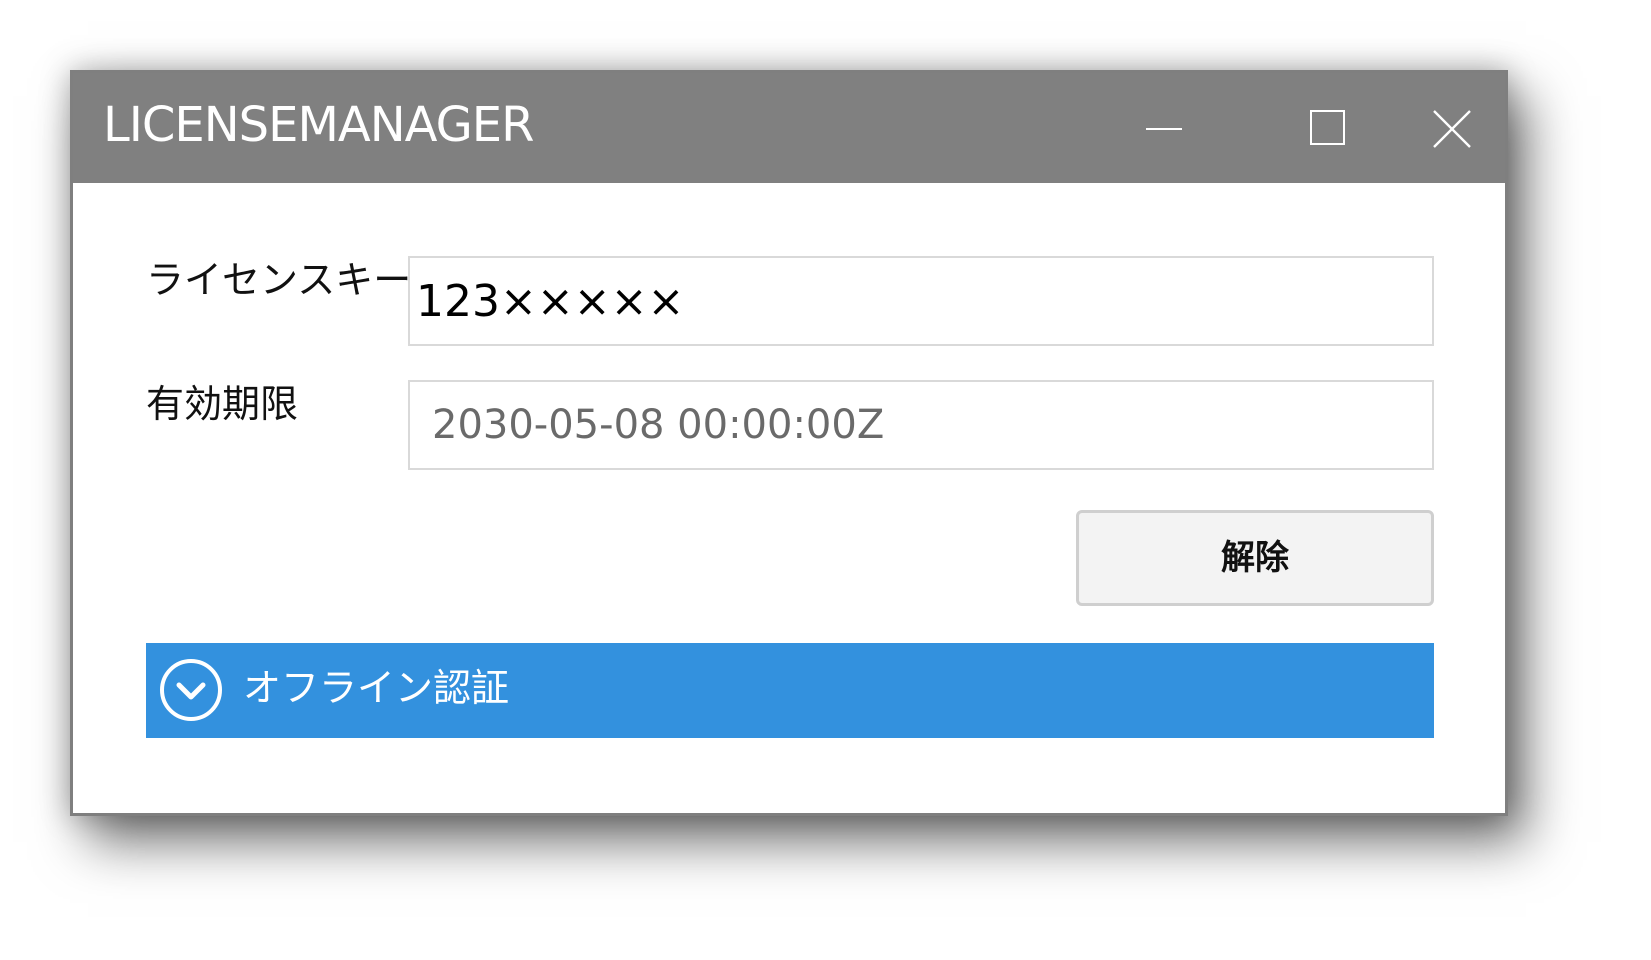 The image size is (1651, 960). I want to click on maximize-icon, so click(1327, 127).